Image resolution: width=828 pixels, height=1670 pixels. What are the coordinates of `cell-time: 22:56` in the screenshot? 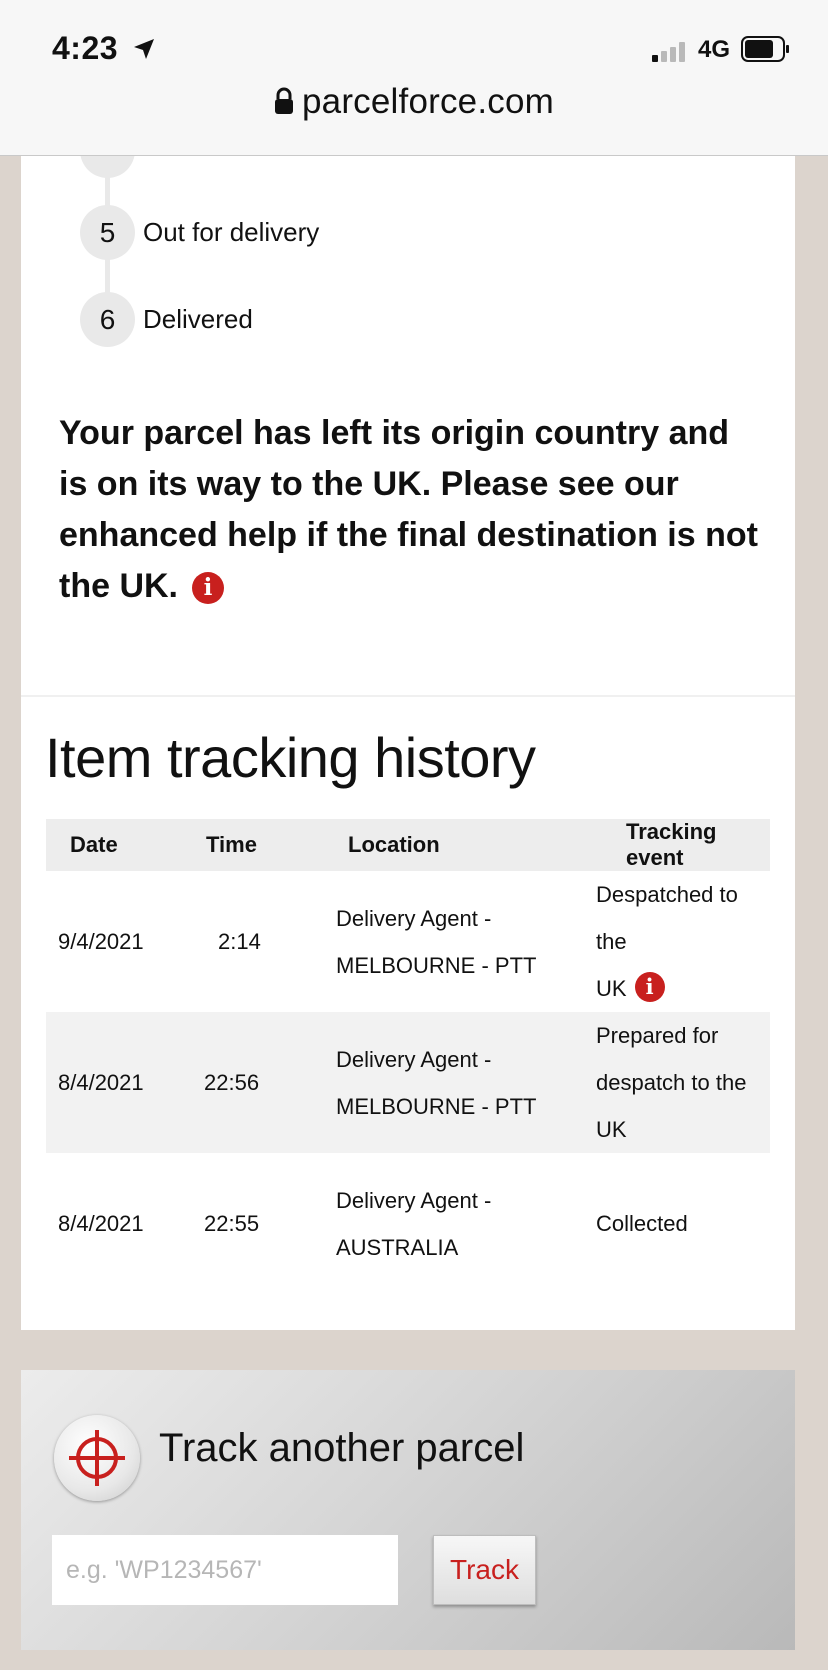 It's located at (263, 1082).